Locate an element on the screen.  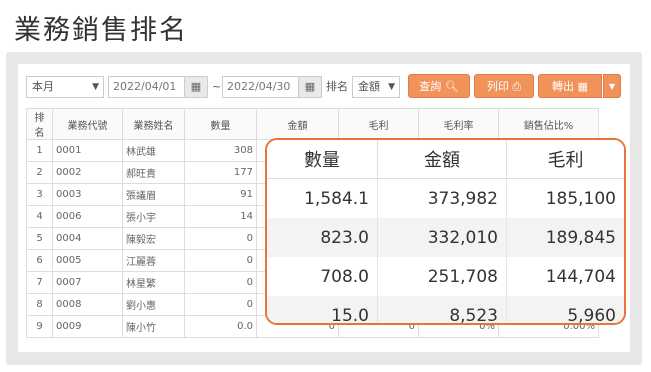
export-button: 轉出 ▦ is located at coordinates (570, 86).